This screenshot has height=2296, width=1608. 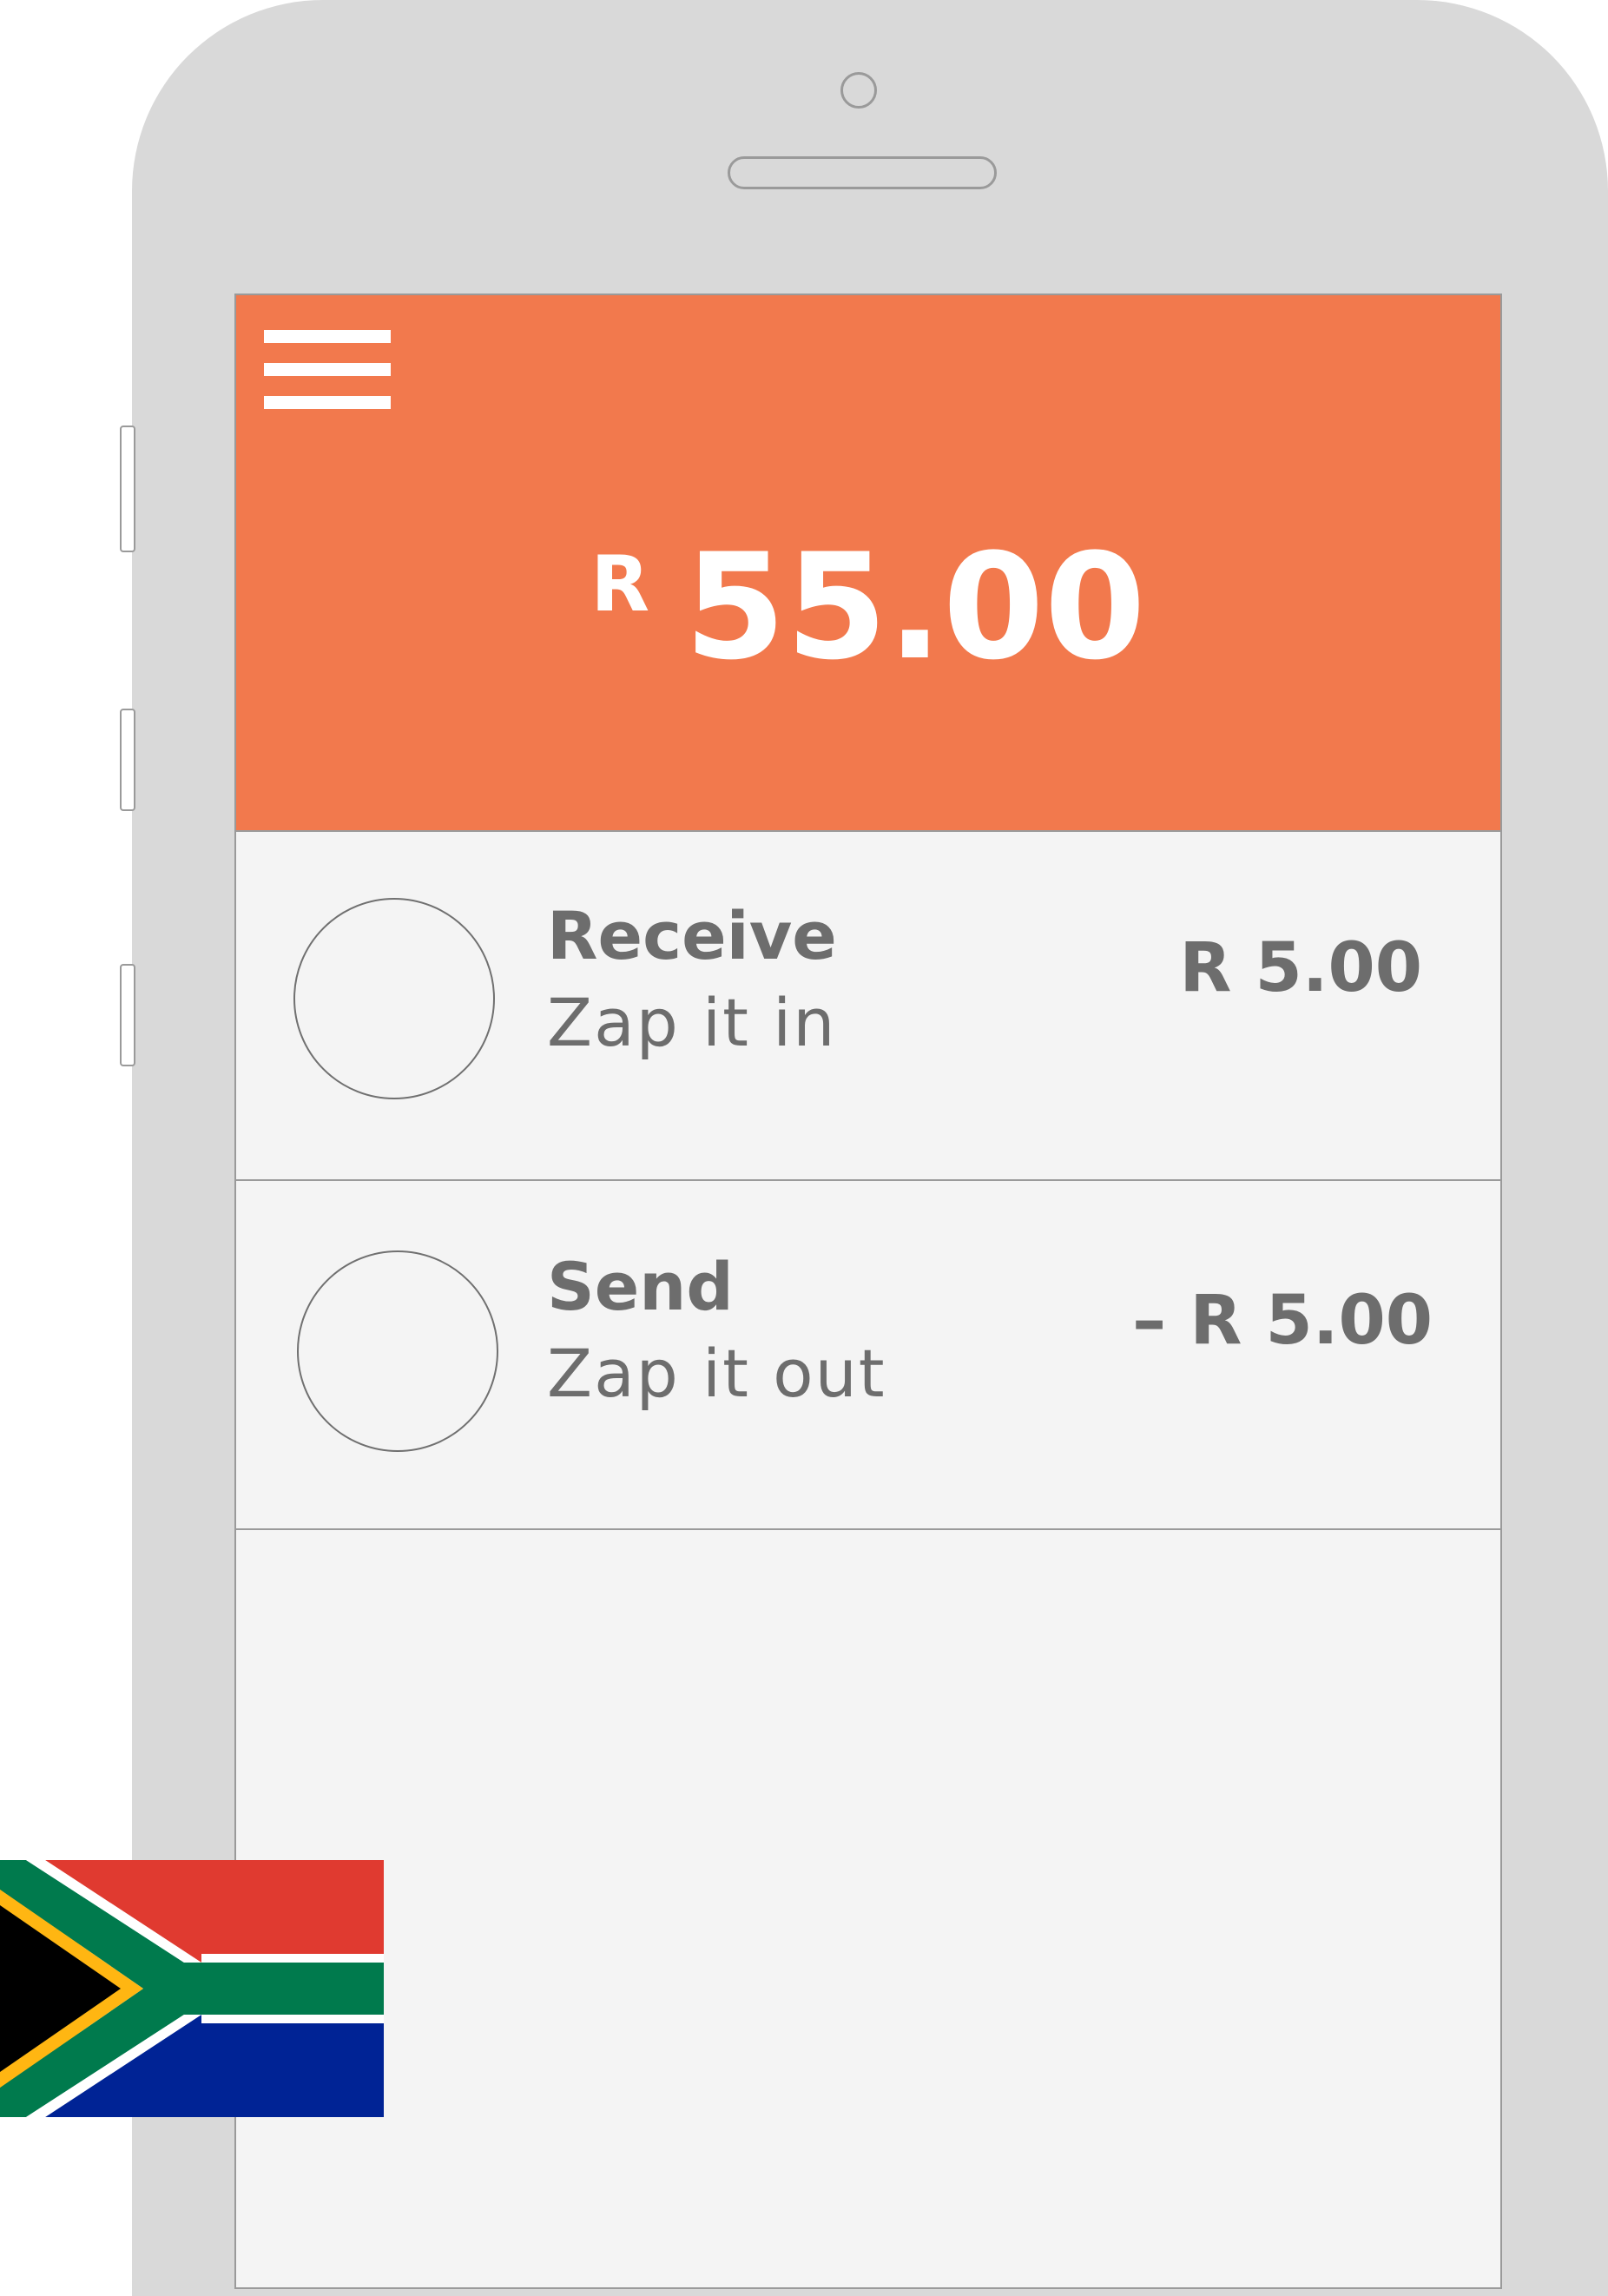 What do you see at coordinates (858, 91) in the screenshot?
I see `camera-icon` at bounding box center [858, 91].